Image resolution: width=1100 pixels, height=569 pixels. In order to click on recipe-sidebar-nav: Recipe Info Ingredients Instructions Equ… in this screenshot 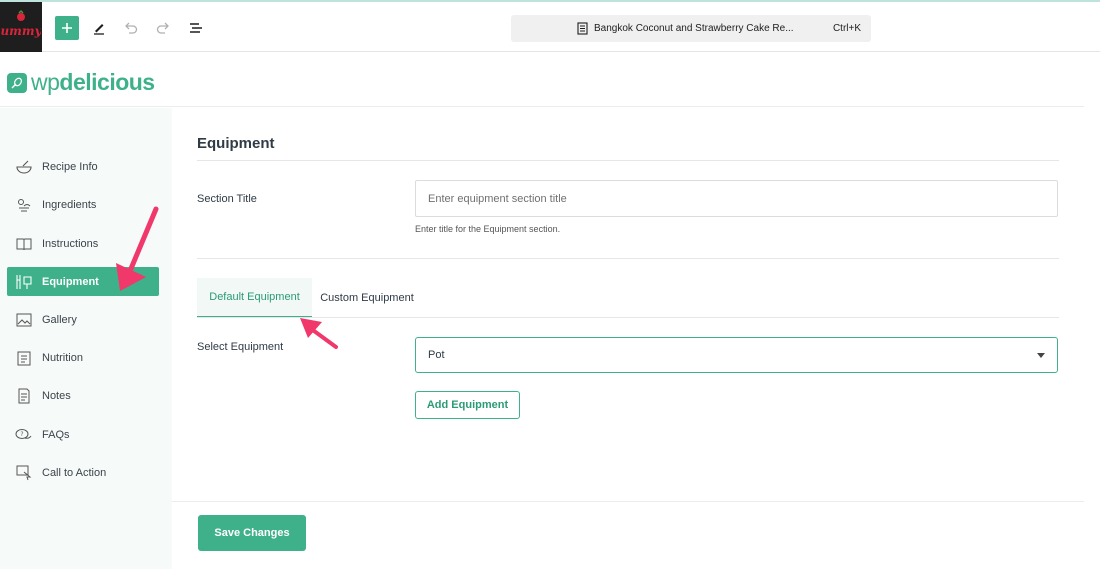, I will do `click(86, 338)`.